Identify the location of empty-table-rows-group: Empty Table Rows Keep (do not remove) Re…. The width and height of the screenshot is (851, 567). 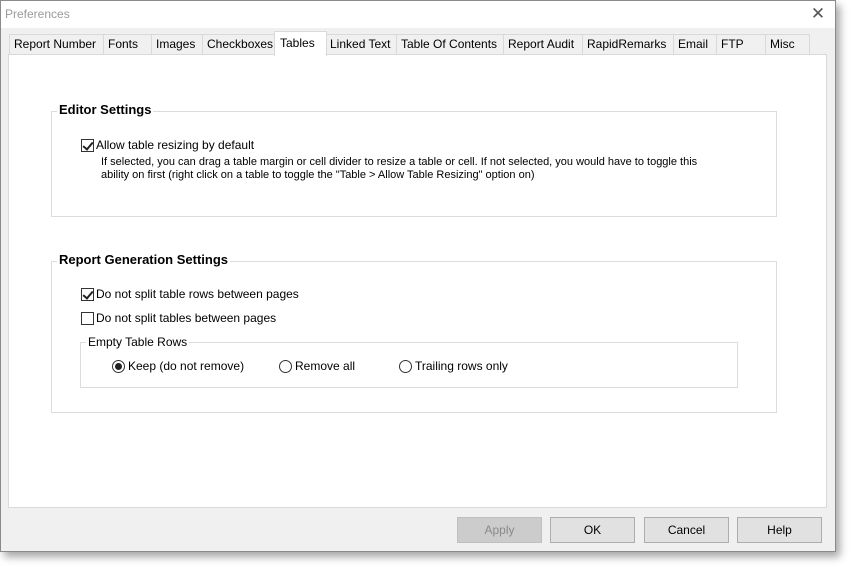
(409, 361).